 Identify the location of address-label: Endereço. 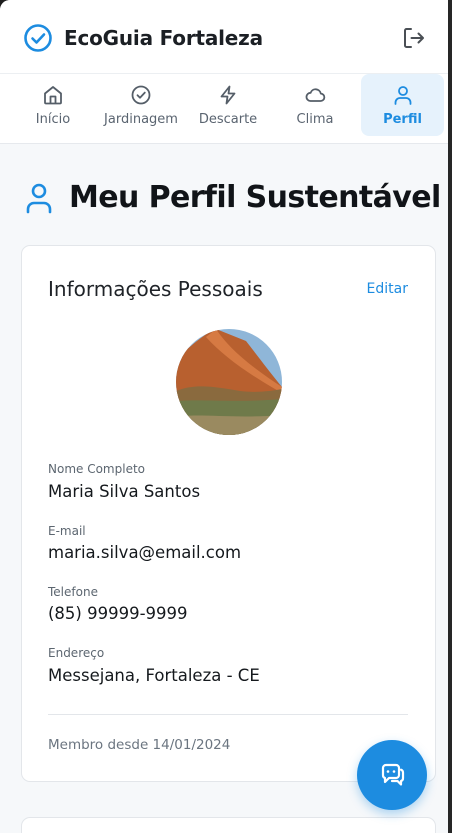
(76, 653).